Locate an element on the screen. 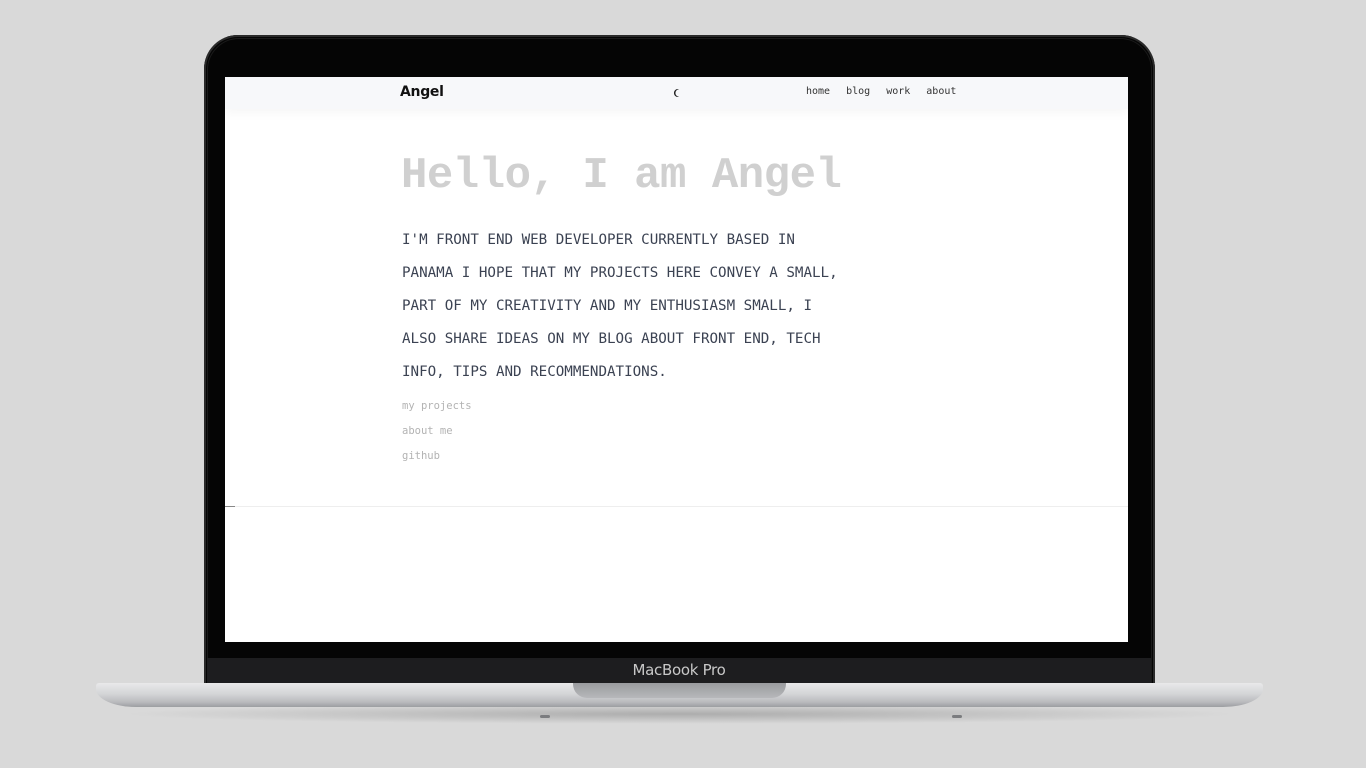  section-divider is located at coordinates (676, 506).